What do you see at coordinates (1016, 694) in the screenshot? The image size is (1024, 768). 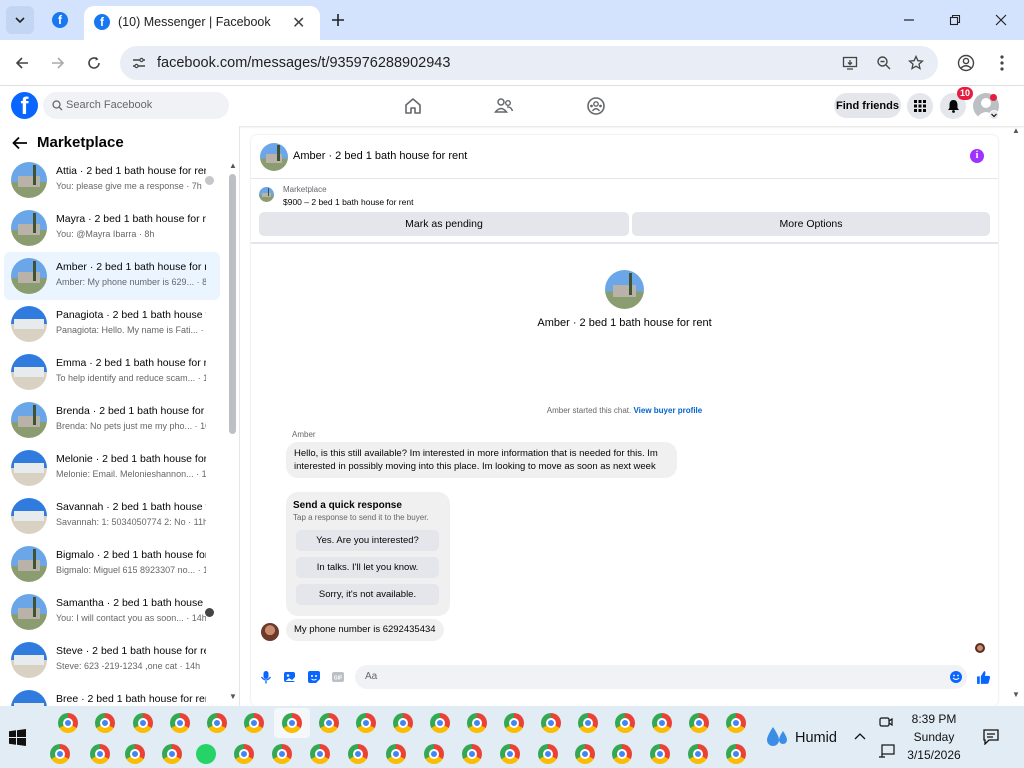 I see `page-scroll-down-icon: ▼` at bounding box center [1016, 694].